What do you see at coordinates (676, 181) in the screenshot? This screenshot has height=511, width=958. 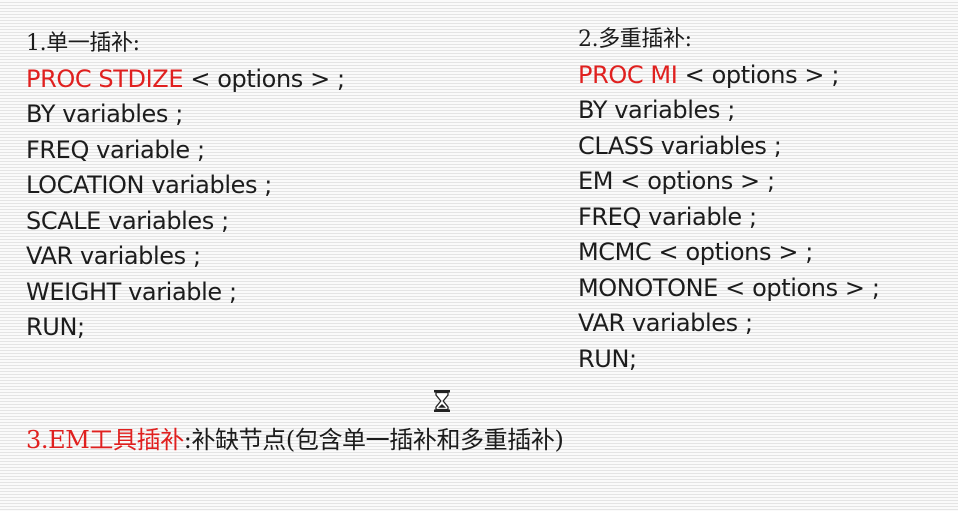 I see `code-line: EM < options > ;` at bounding box center [676, 181].